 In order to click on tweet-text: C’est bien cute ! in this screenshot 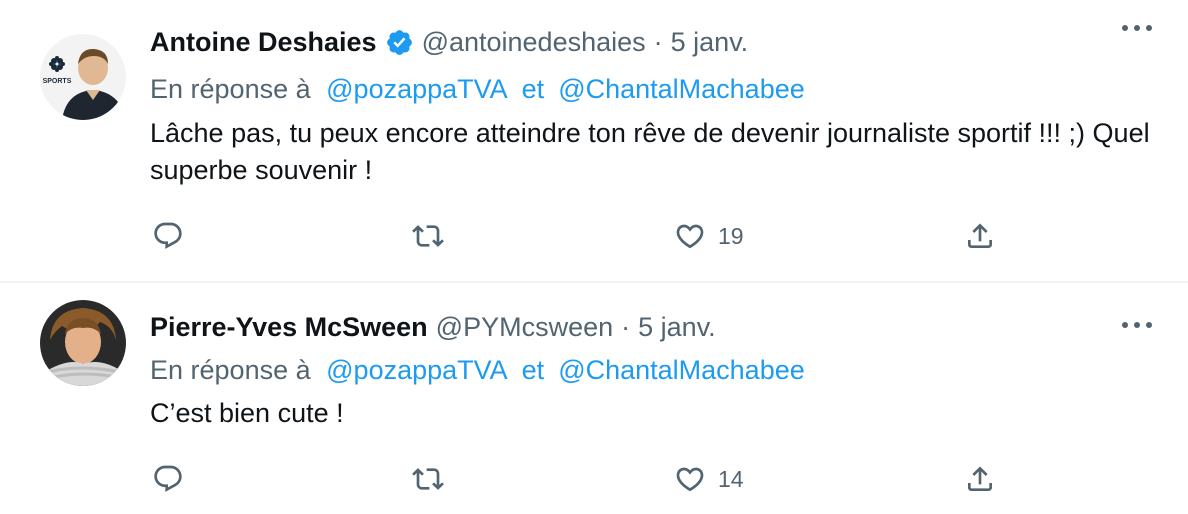, I will do `click(247, 413)`.